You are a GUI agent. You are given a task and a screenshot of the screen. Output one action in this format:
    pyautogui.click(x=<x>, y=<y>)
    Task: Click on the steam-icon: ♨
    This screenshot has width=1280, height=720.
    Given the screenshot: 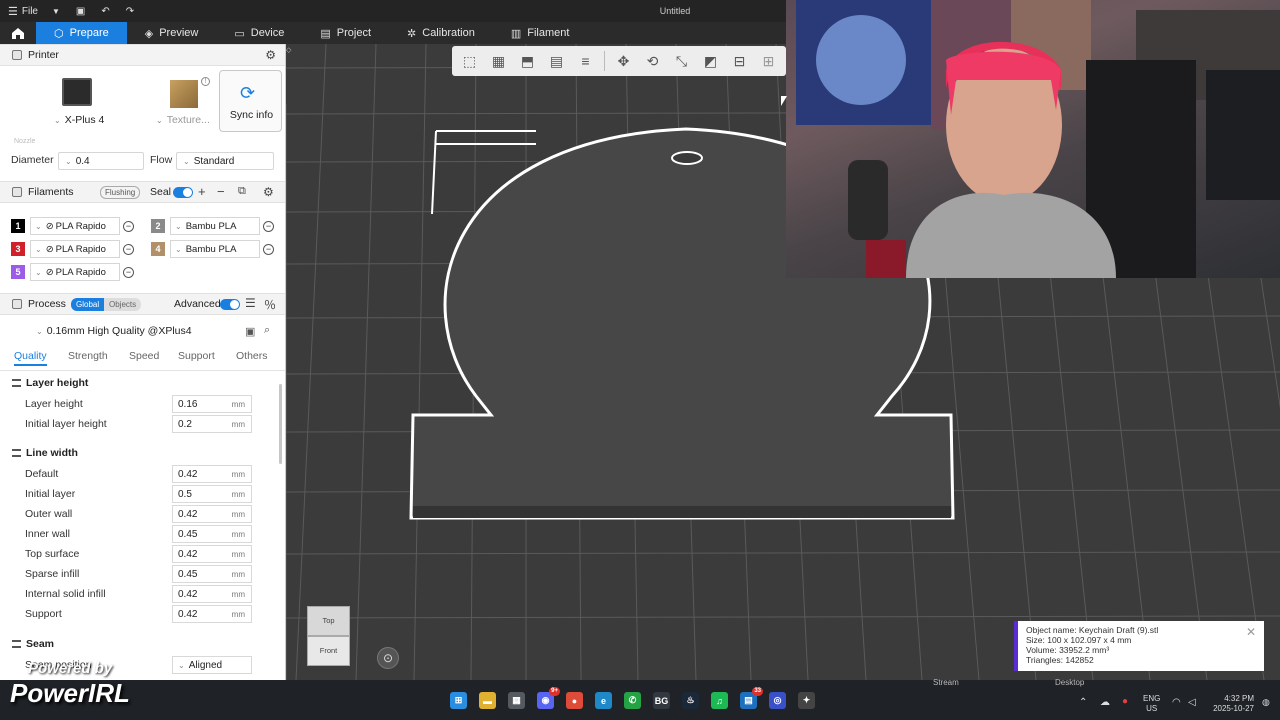 What is the action you would take?
    pyautogui.click(x=690, y=700)
    